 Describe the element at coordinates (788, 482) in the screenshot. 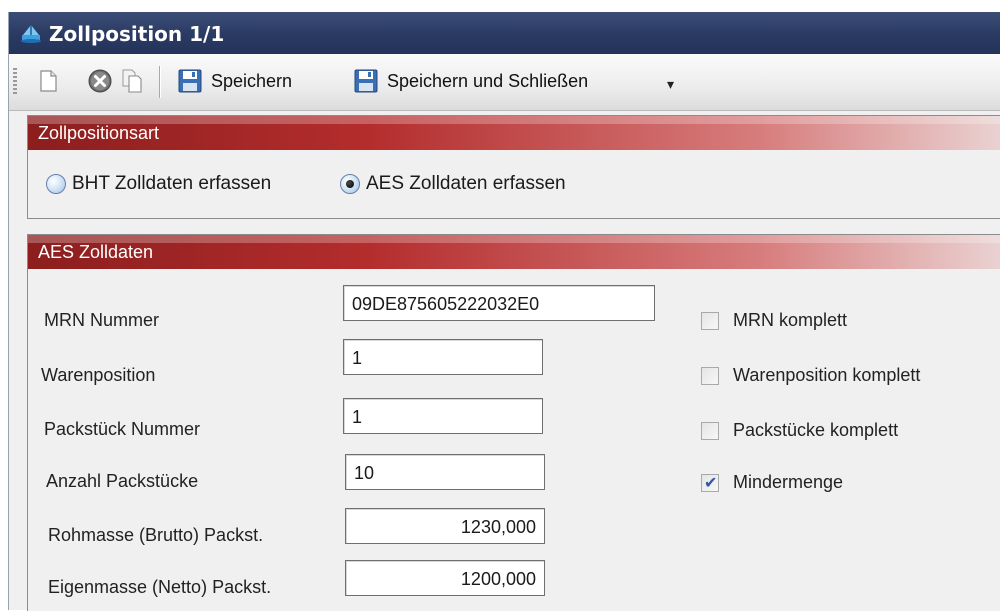

I see `mindermenge-label: Mindermenge` at that location.